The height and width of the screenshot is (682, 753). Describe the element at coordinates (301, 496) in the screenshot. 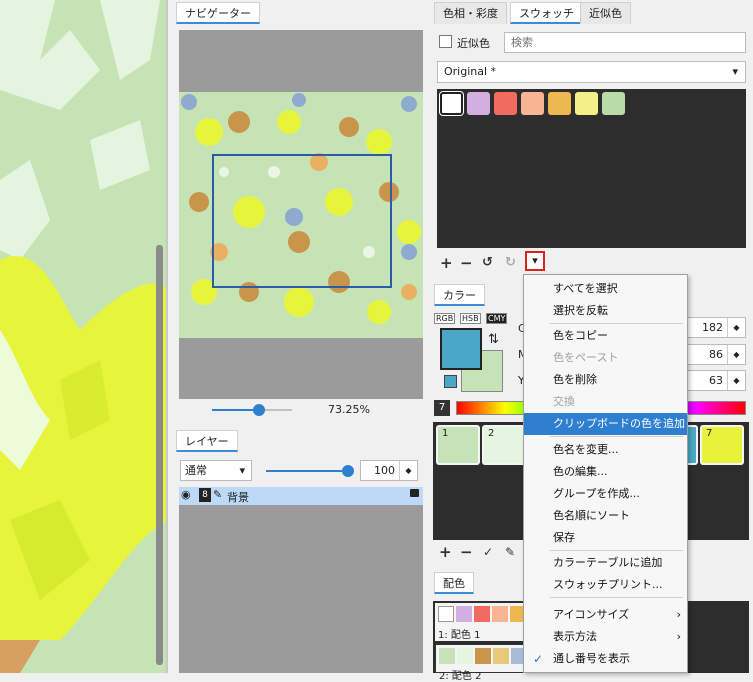

I see `layer-row: ◉ 8 ✎ 背景` at that location.